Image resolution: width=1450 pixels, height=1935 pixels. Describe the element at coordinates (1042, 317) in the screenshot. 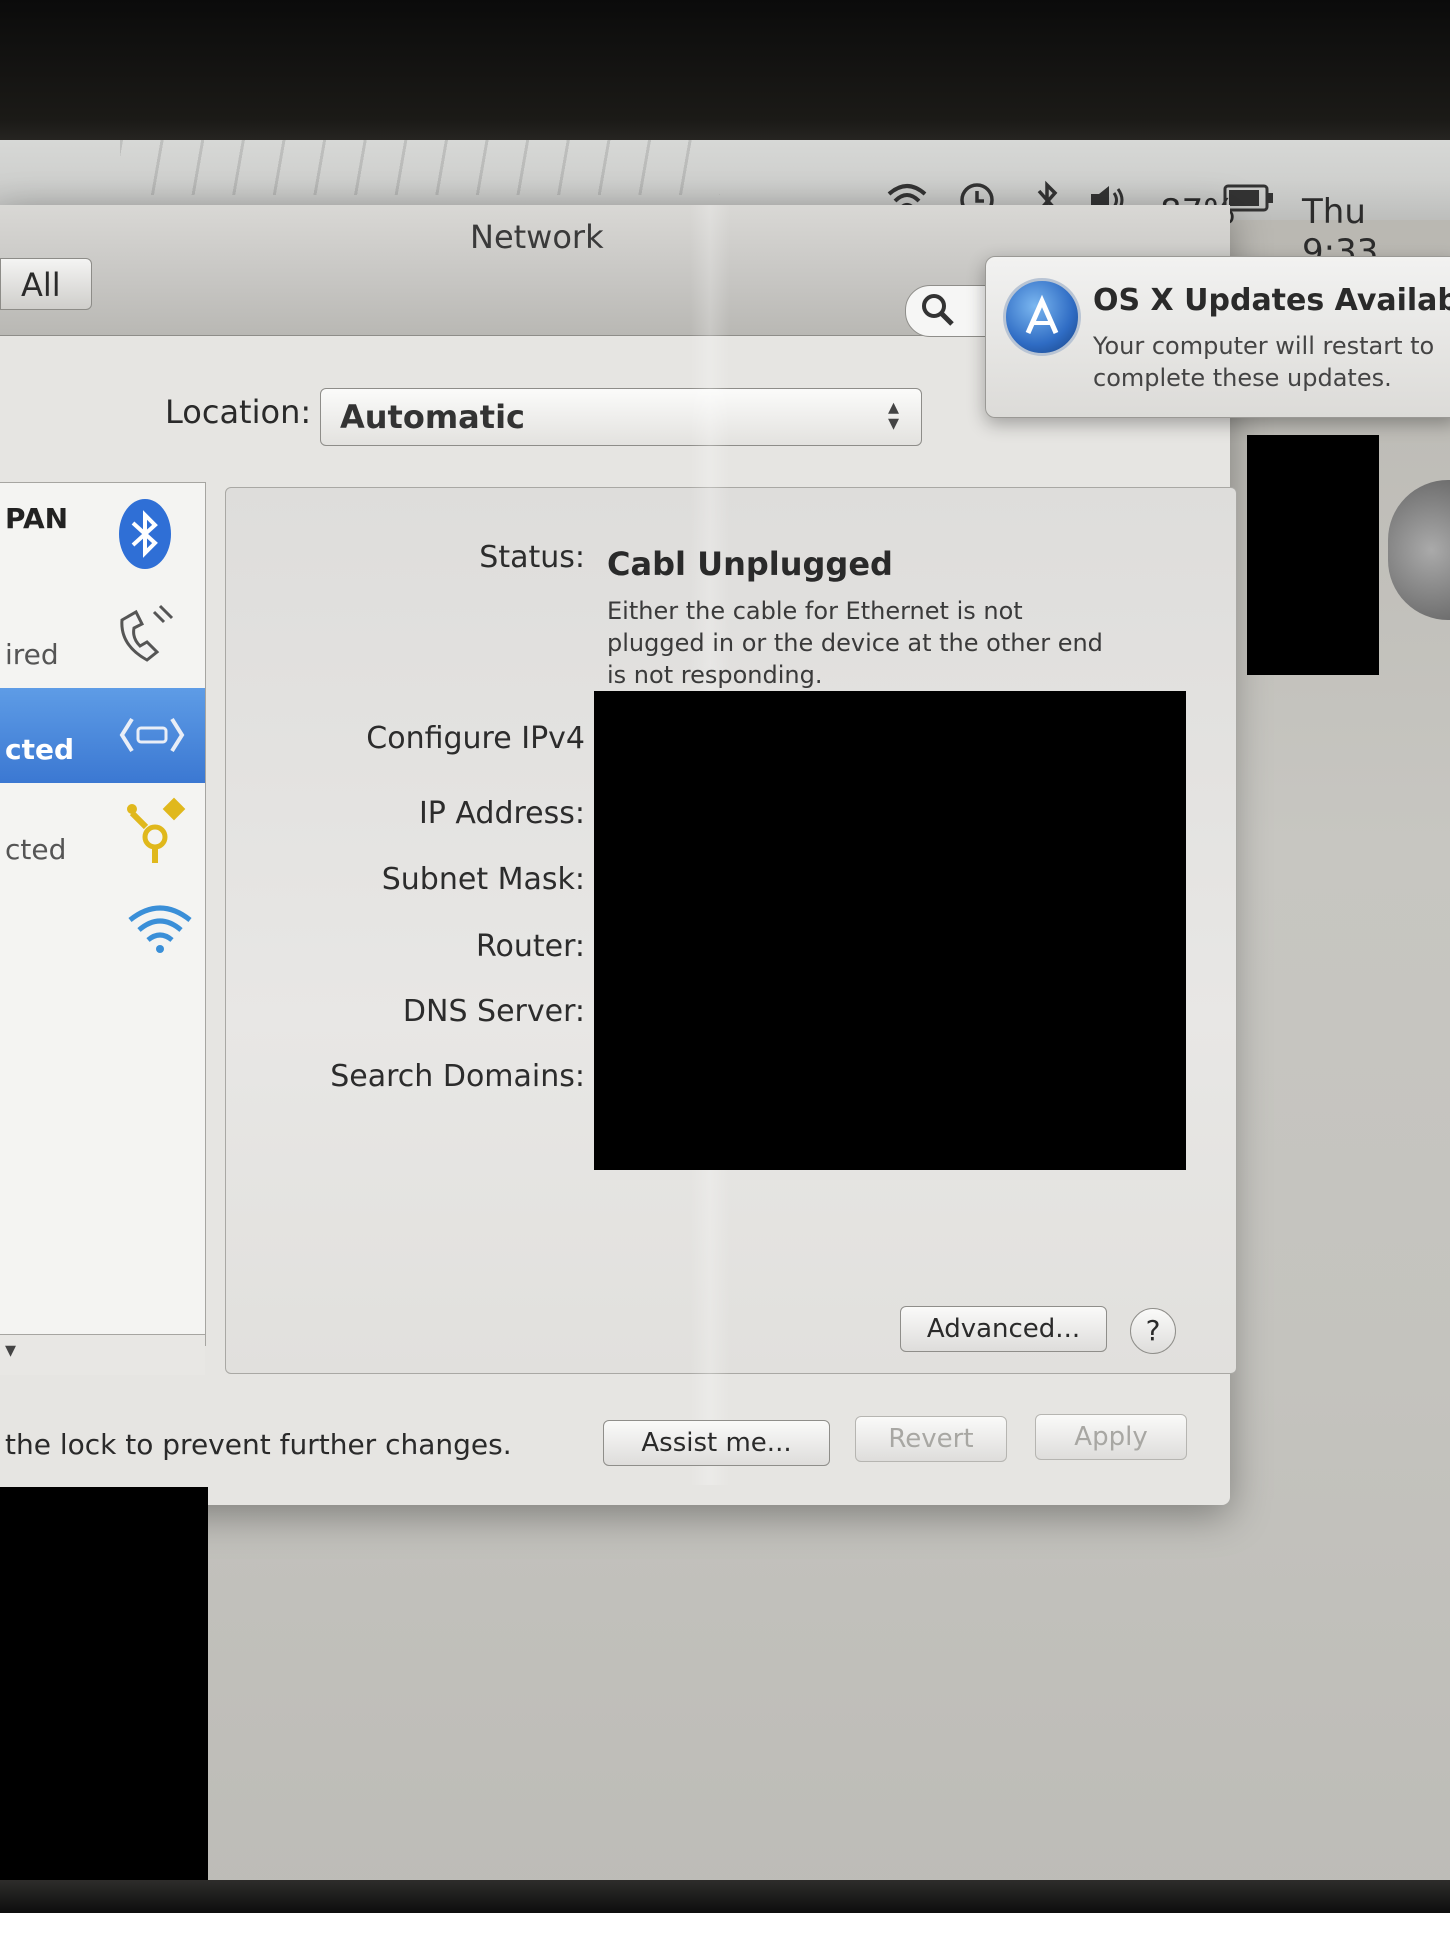

I see `app-store-icon` at that location.